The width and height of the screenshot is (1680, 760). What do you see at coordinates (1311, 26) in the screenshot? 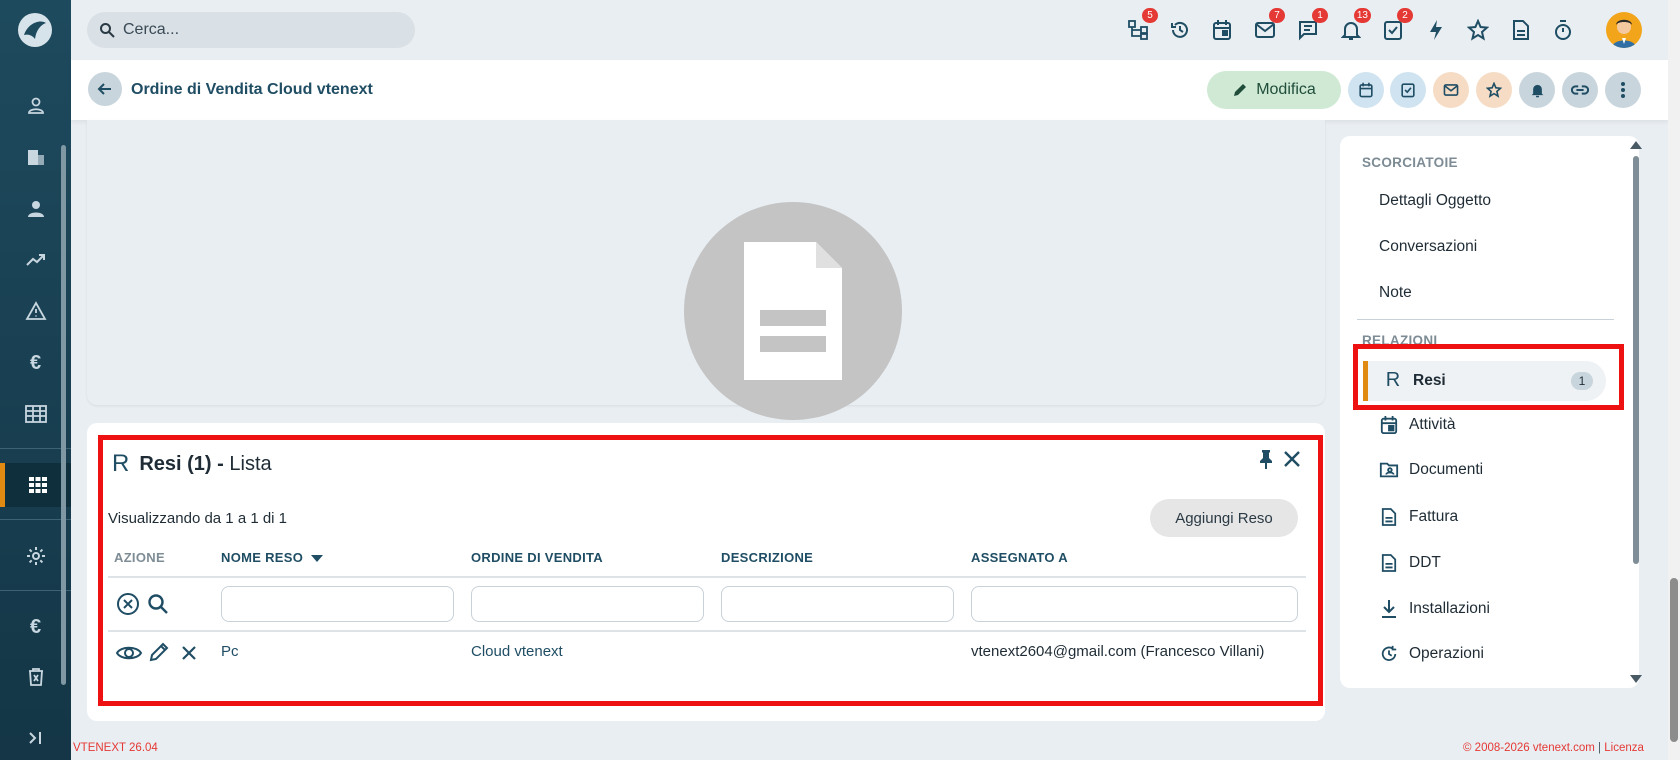
I see `chat-icon: 1` at bounding box center [1311, 26].